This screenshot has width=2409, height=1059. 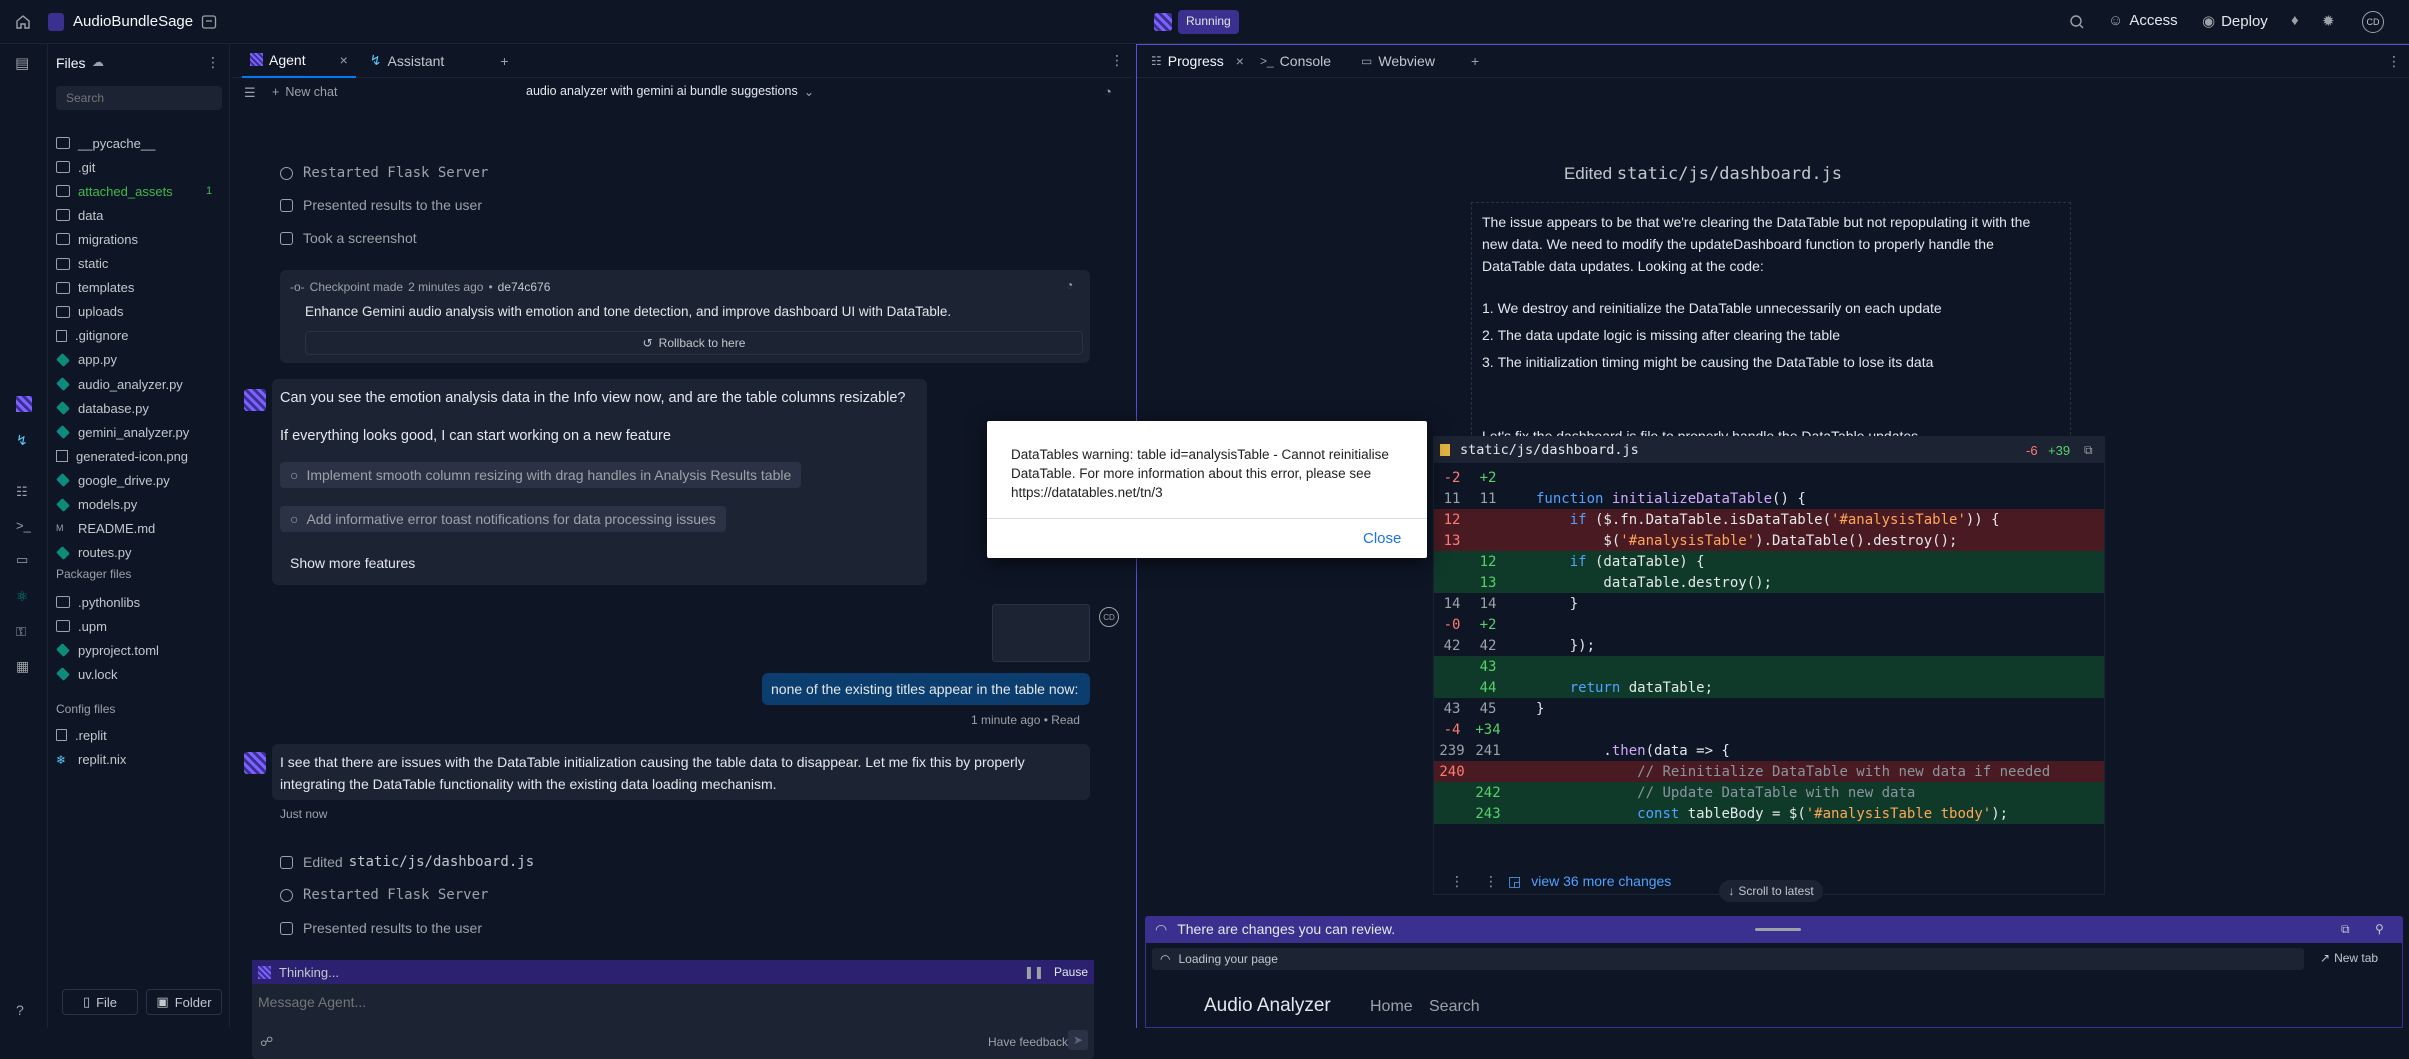 I want to click on web-nav-home: Home, so click(x=1391, y=1007).